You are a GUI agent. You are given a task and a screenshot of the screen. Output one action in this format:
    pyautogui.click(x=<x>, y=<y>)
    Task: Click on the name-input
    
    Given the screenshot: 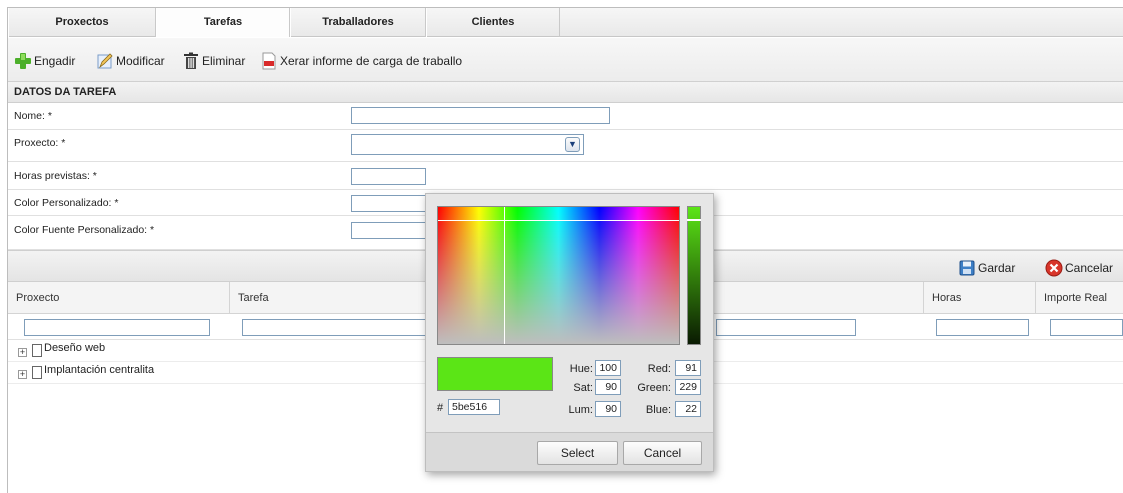 What is the action you would take?
    pyautogui.click(x=480, y=115)
    